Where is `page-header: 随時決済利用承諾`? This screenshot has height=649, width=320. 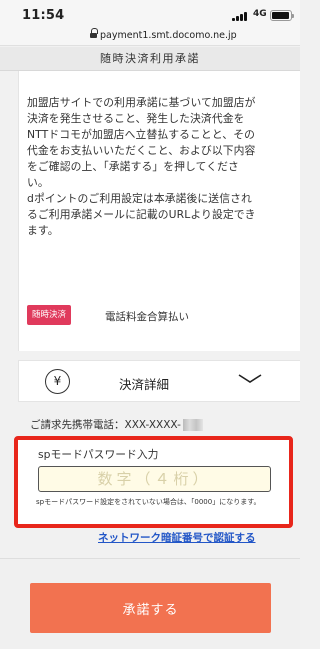
page-header: 随時決済利用承諾 is located at coordinates (150, 59).